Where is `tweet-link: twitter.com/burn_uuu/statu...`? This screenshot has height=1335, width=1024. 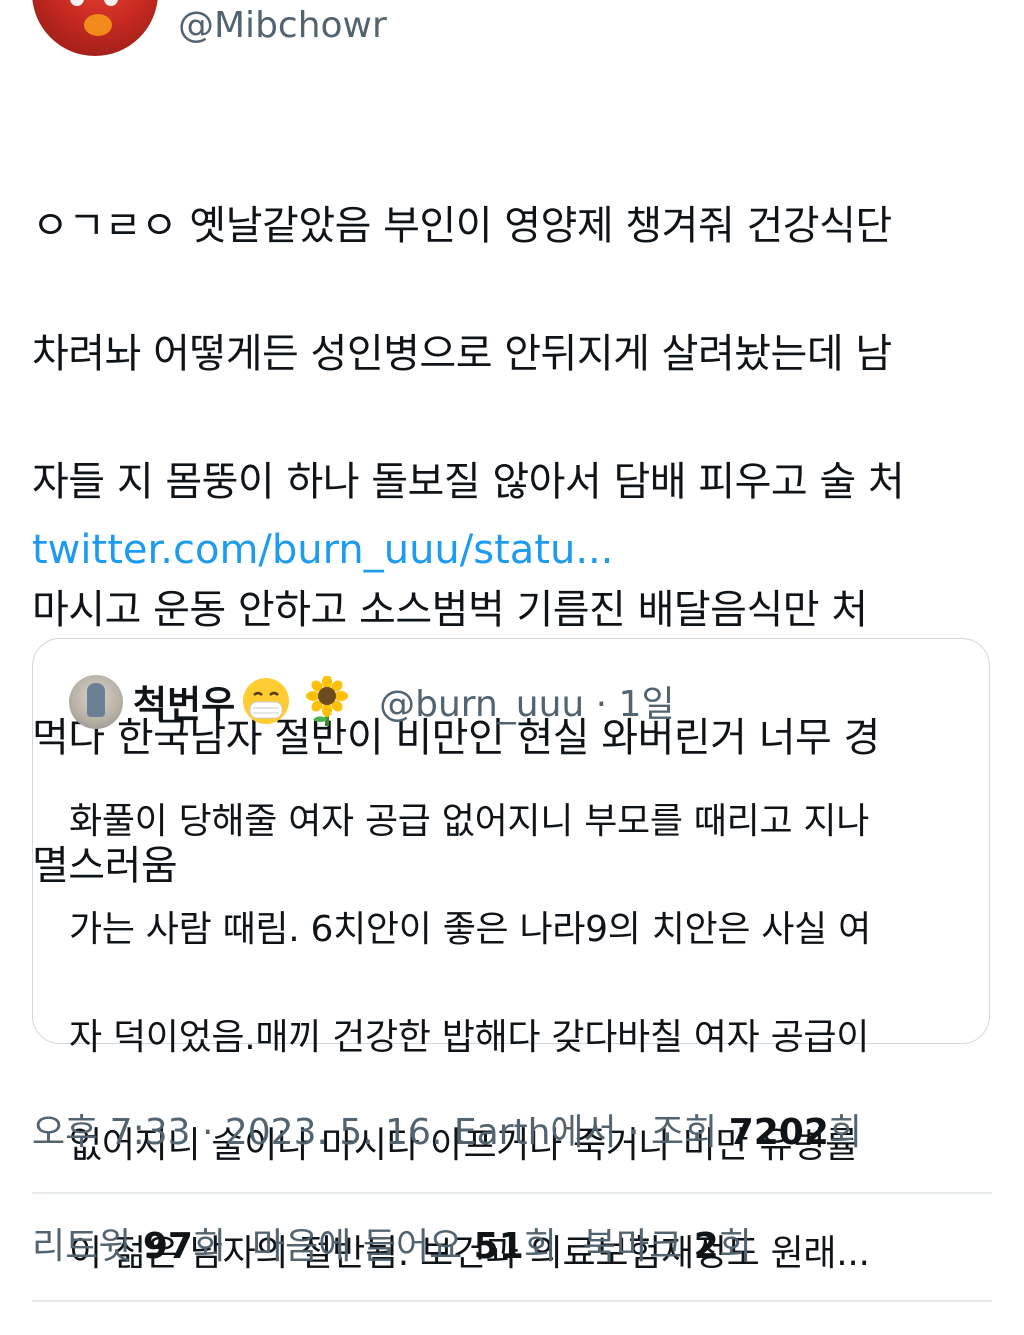
tweet-link: twitter.com/burn_uuu/statu... is located at coordinates (322, 550).